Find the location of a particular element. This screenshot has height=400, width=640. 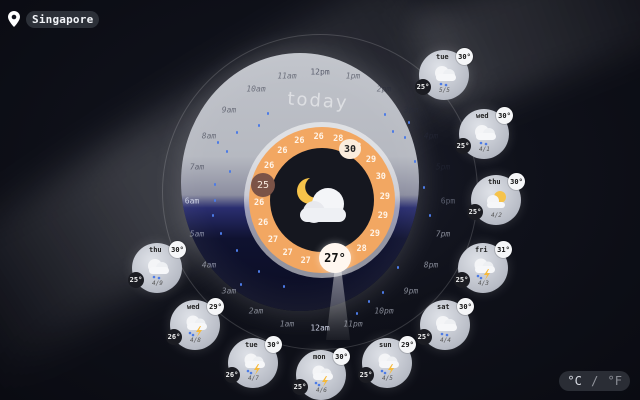

ring-temp-value: 30 is located at coordinates (380, 177).